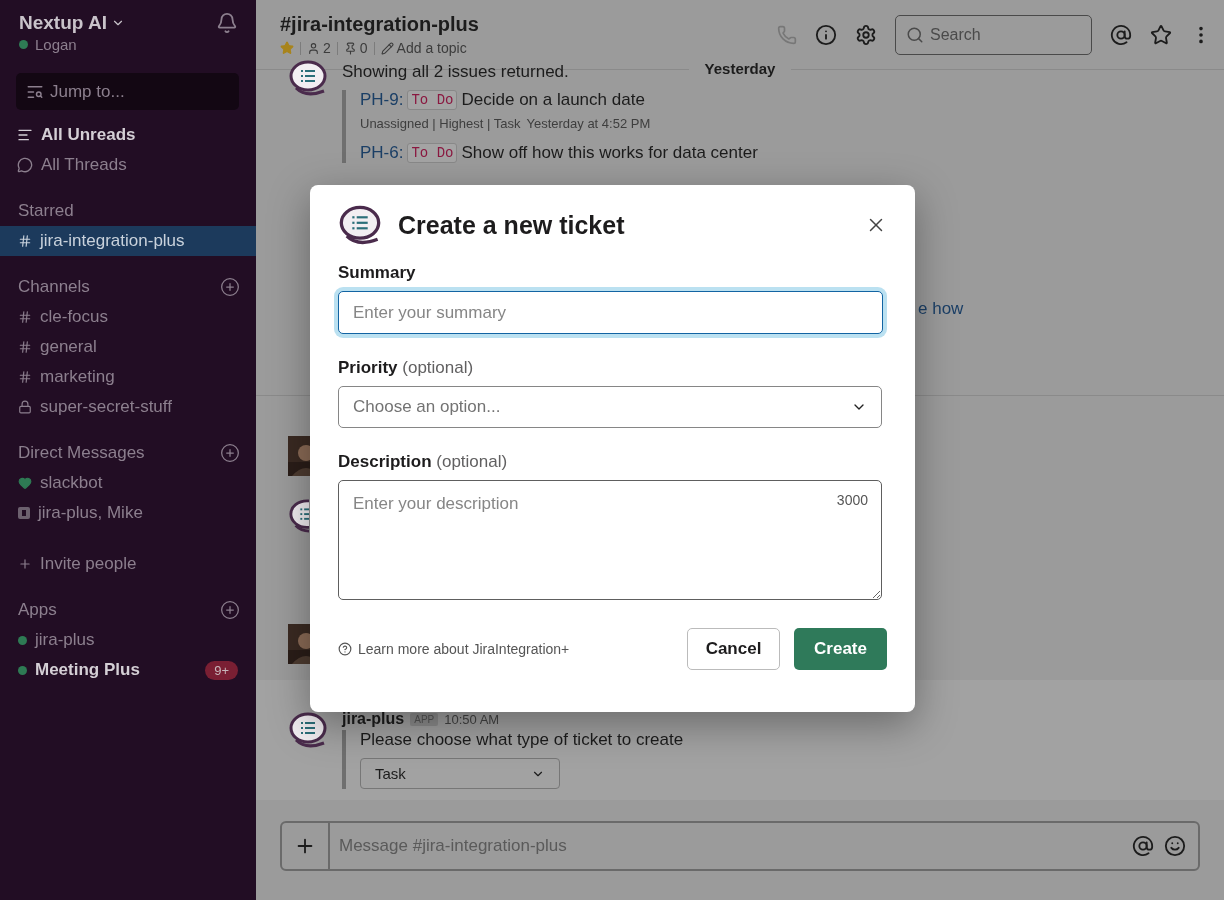  Describe the element at coordinates (553, 100) in the screenshot. I see `issue-title: Decide on a launch date` at that location.